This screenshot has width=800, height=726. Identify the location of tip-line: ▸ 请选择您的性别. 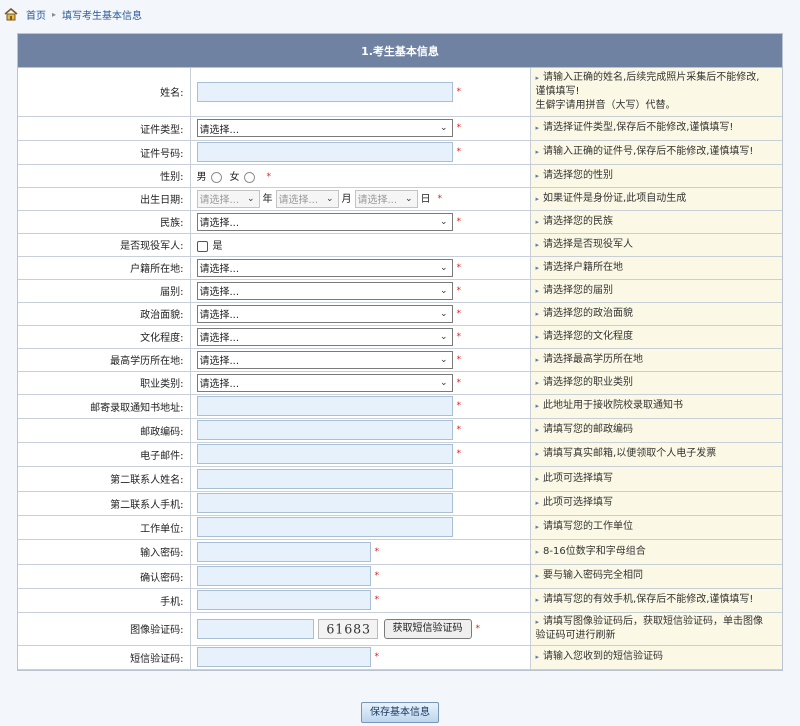
(657, 176).